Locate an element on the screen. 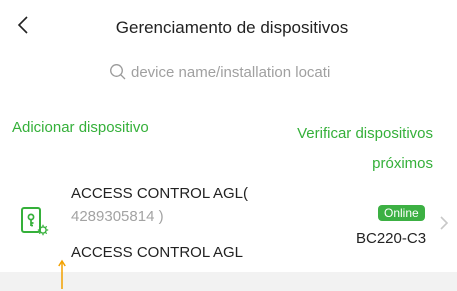  device-search-field is located at coordinates (234, 72).